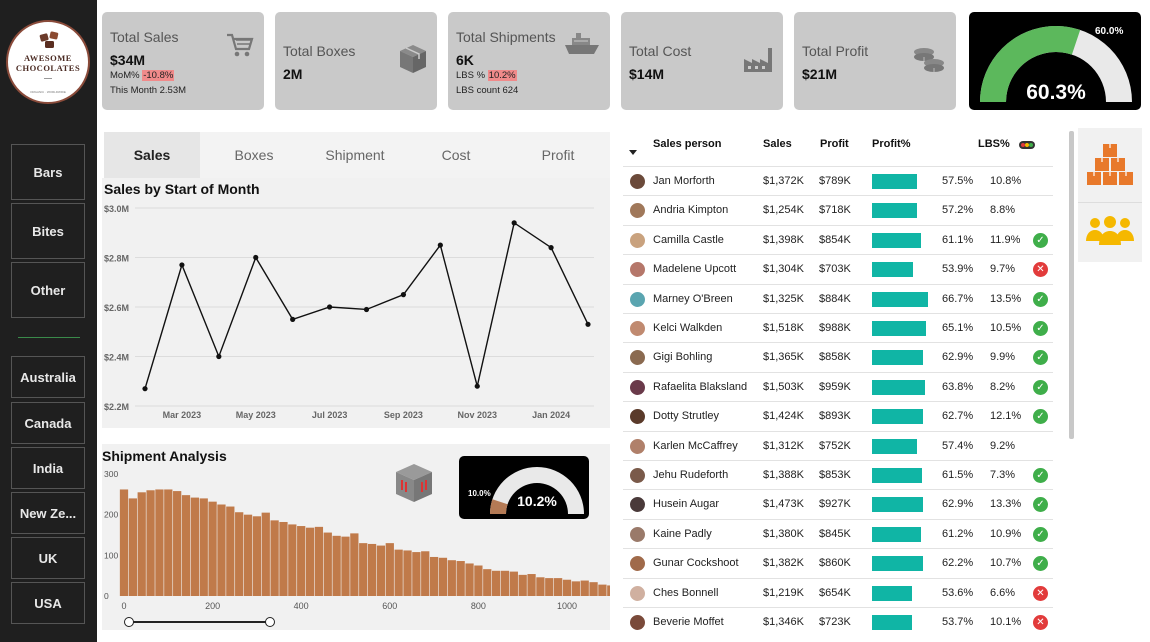 Image resolution: width=1150 pixels, height=642 pixels. Describe the element at coordinates (838, 327) in the screenshot. I see `table-row: Kelci Walkden $1,518K $988K 65.1% 10.5% ✓` at that location.